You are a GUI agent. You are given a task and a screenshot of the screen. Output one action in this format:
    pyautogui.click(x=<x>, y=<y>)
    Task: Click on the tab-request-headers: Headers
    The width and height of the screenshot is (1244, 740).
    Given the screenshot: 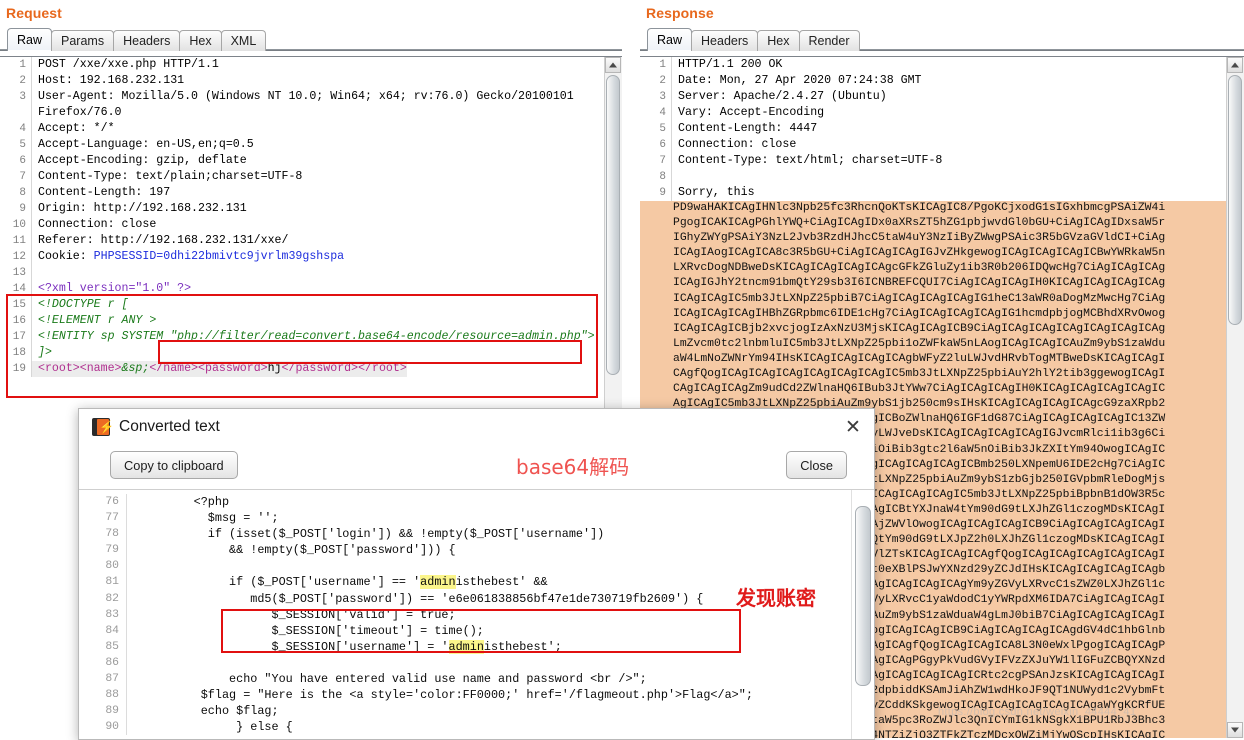 What is the action you would take?
    pyautogui.click(x=147, y=40)
    